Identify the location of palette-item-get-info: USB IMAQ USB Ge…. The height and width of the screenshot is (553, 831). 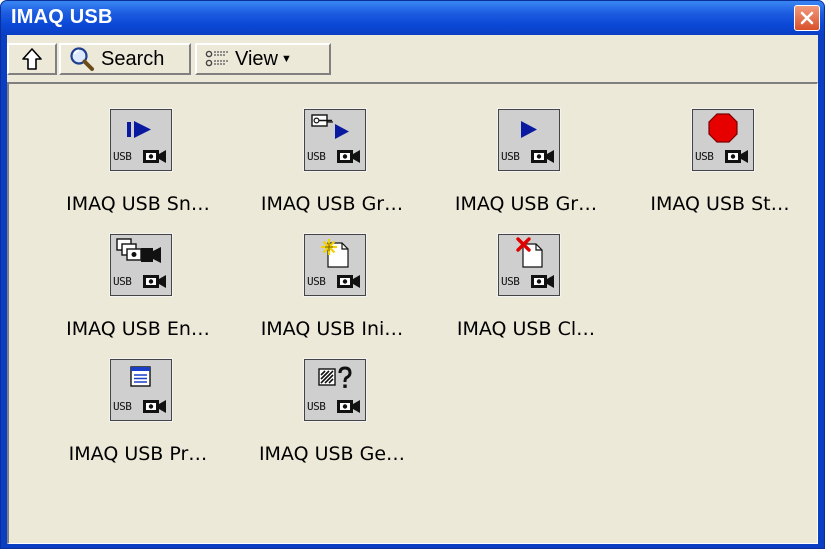
(332, 418).